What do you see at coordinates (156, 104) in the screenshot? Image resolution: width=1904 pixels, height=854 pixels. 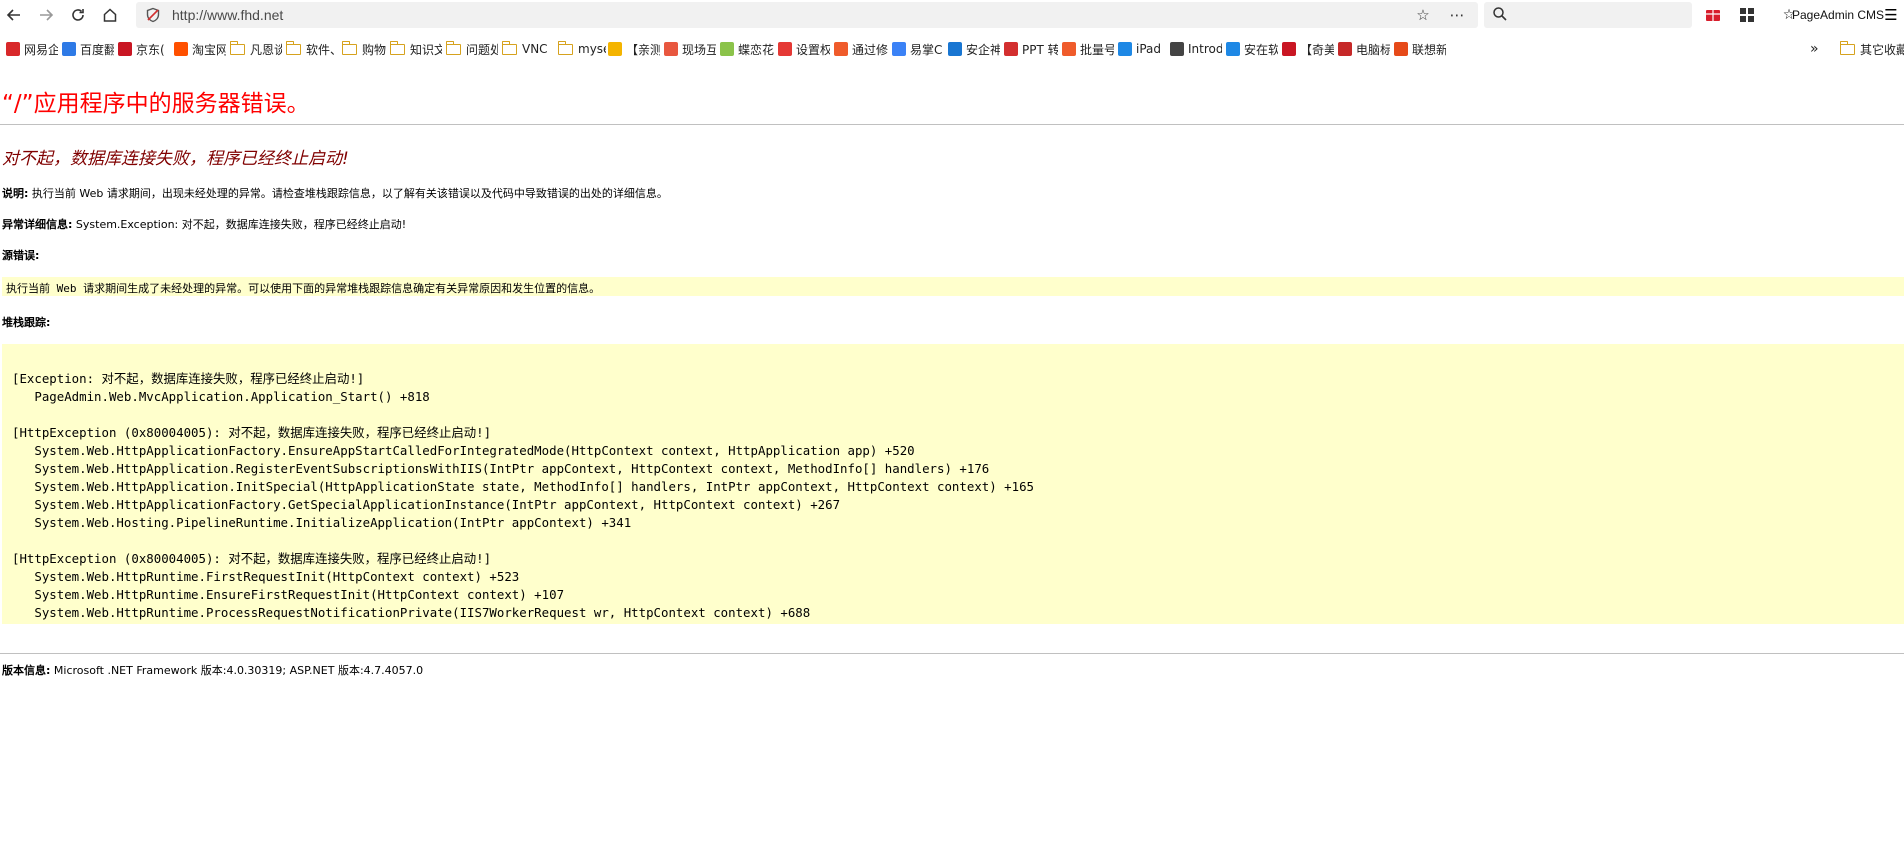 I see `page-title: “/”应用程序中的服务器错误。` at bounding box center [156, 104].